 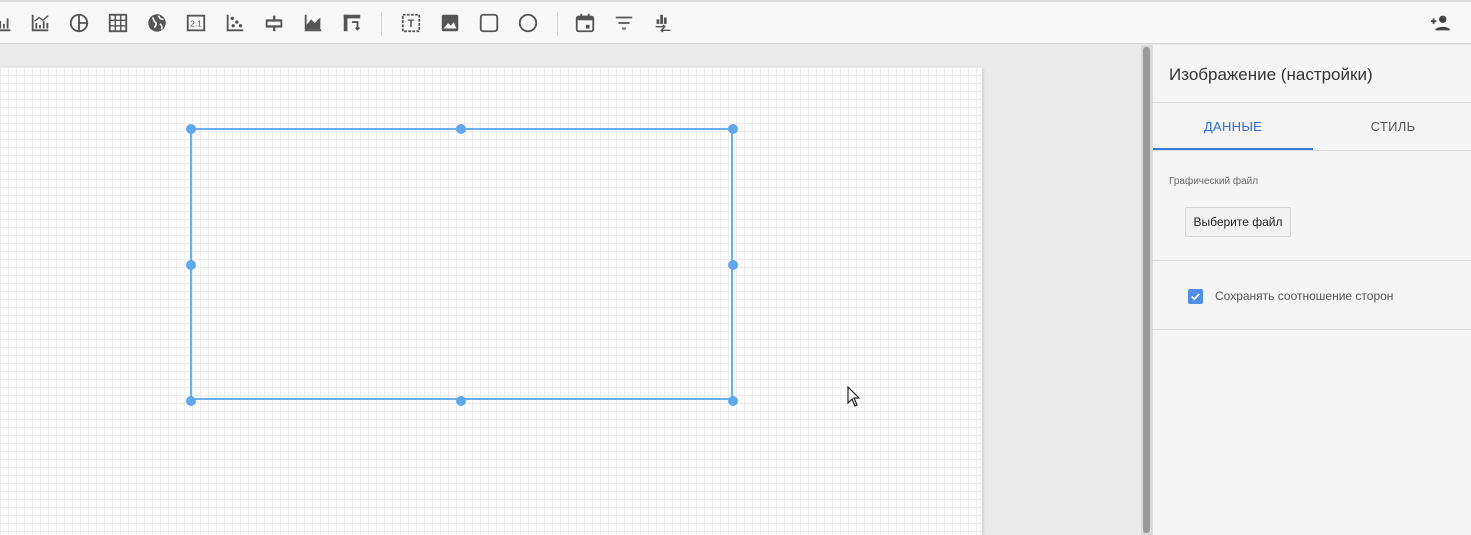 I want to click on table-icon, so click(x=118, y=23).